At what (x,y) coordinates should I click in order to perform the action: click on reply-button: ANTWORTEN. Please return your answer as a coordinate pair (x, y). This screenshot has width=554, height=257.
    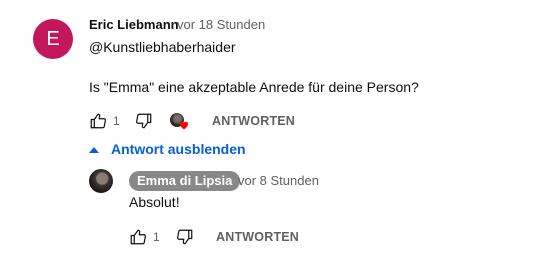
    Looking at the image, I should click on (253, 121).